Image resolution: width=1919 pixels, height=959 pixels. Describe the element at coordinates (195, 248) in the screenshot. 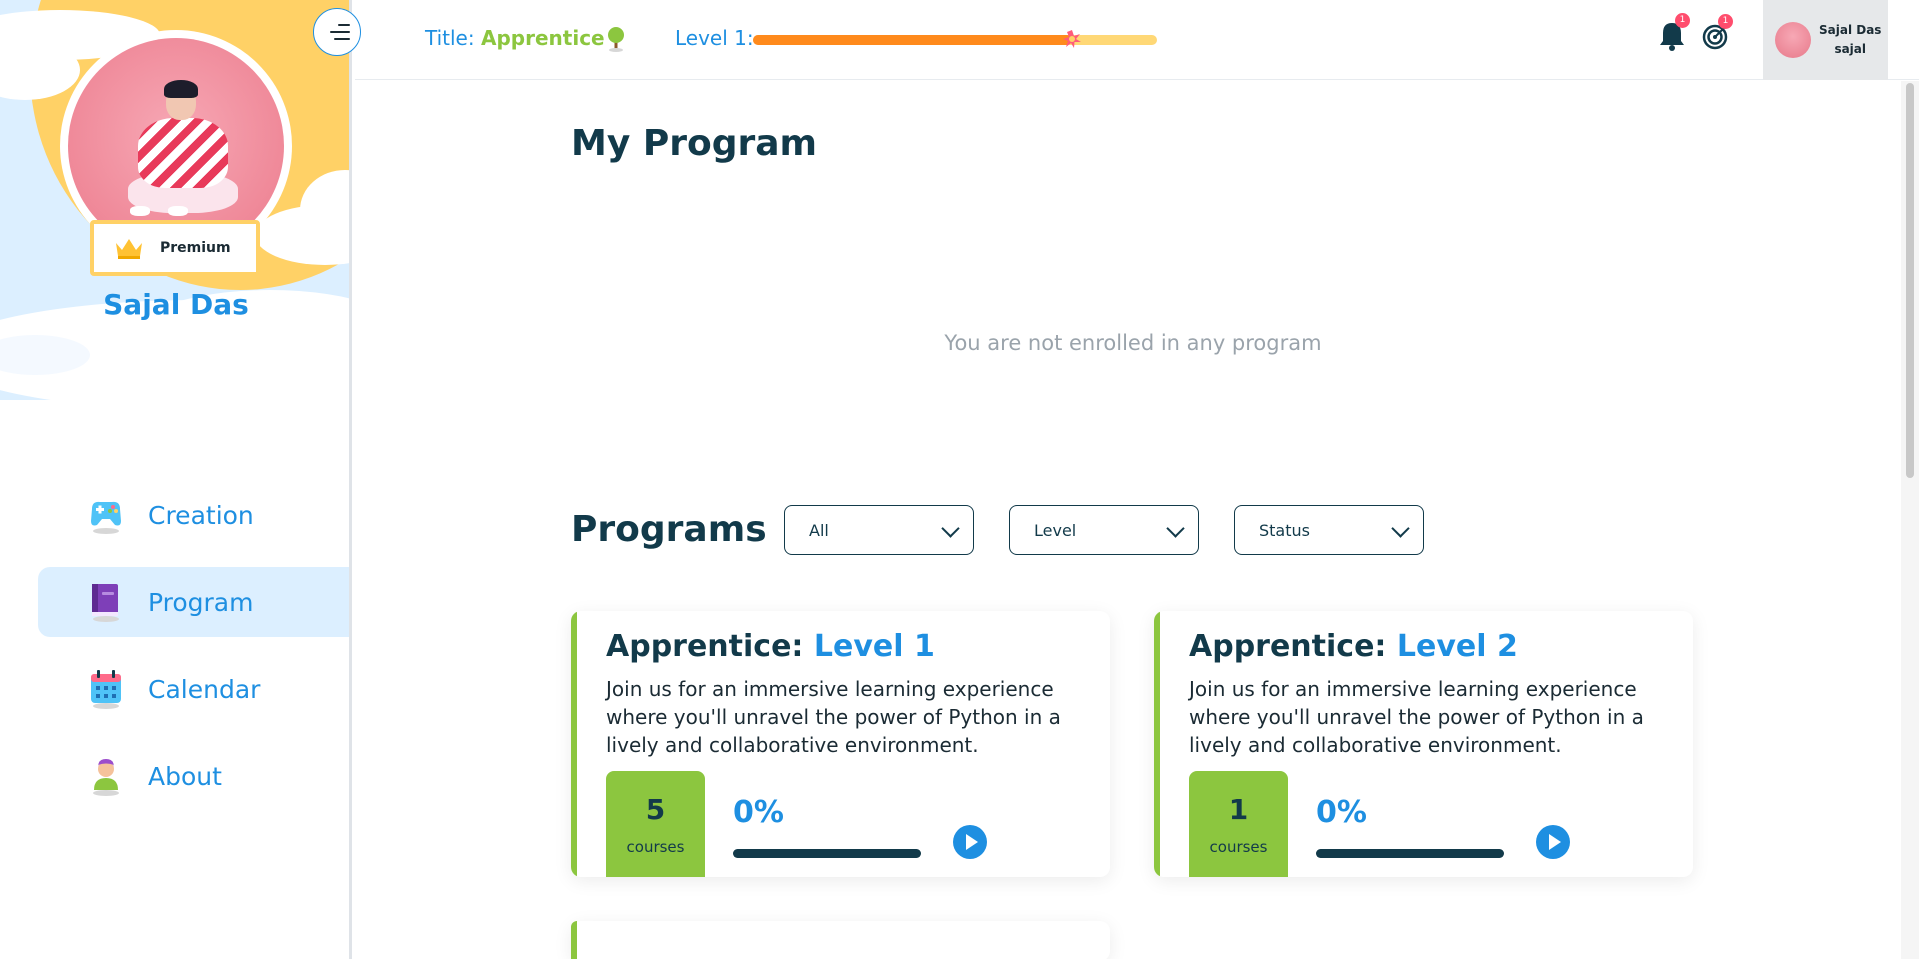

I see `premium-label: Premium` at that location.